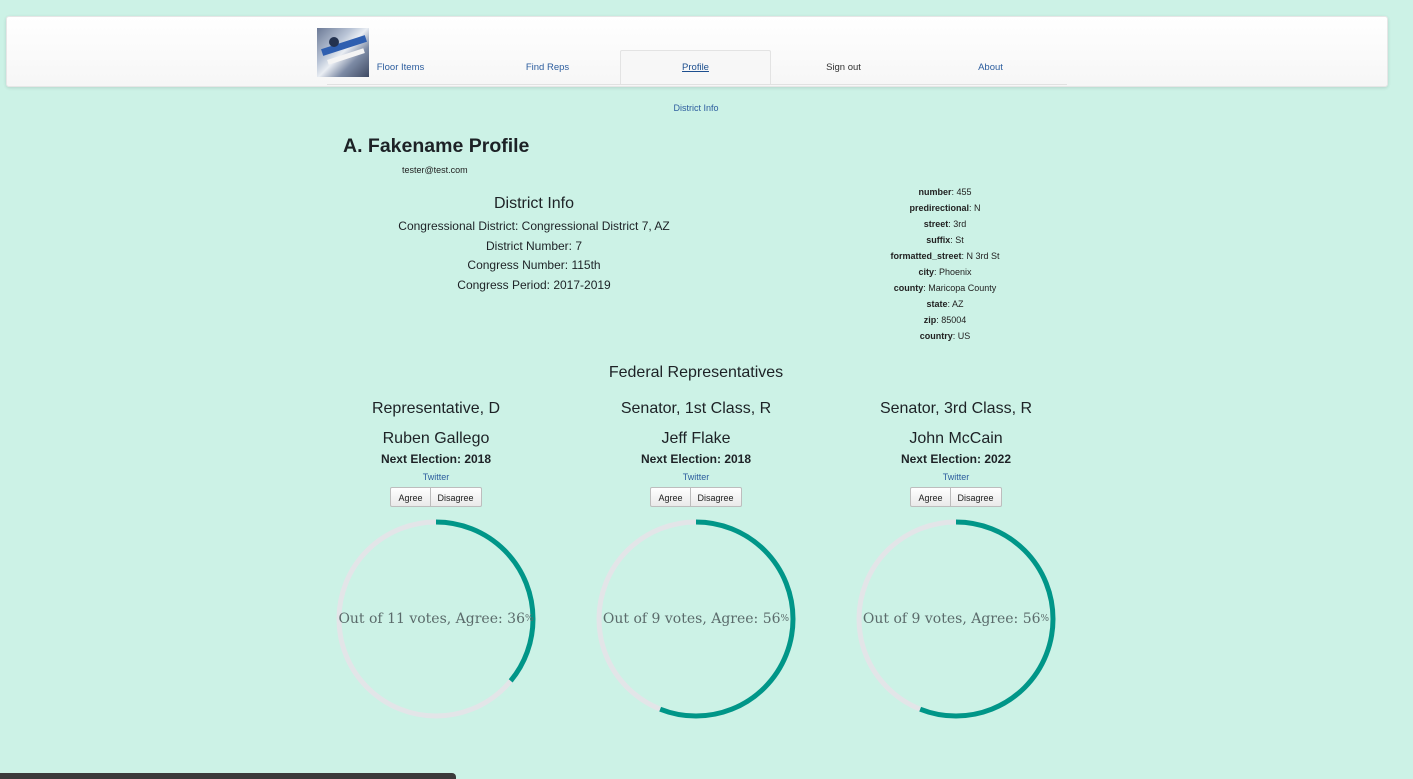 The image size is (1413, 779). What do you see at coordinates (945, 320) in the screenshot?
I see `address-zip: zip: 85004` at bounding box center [945, 320].